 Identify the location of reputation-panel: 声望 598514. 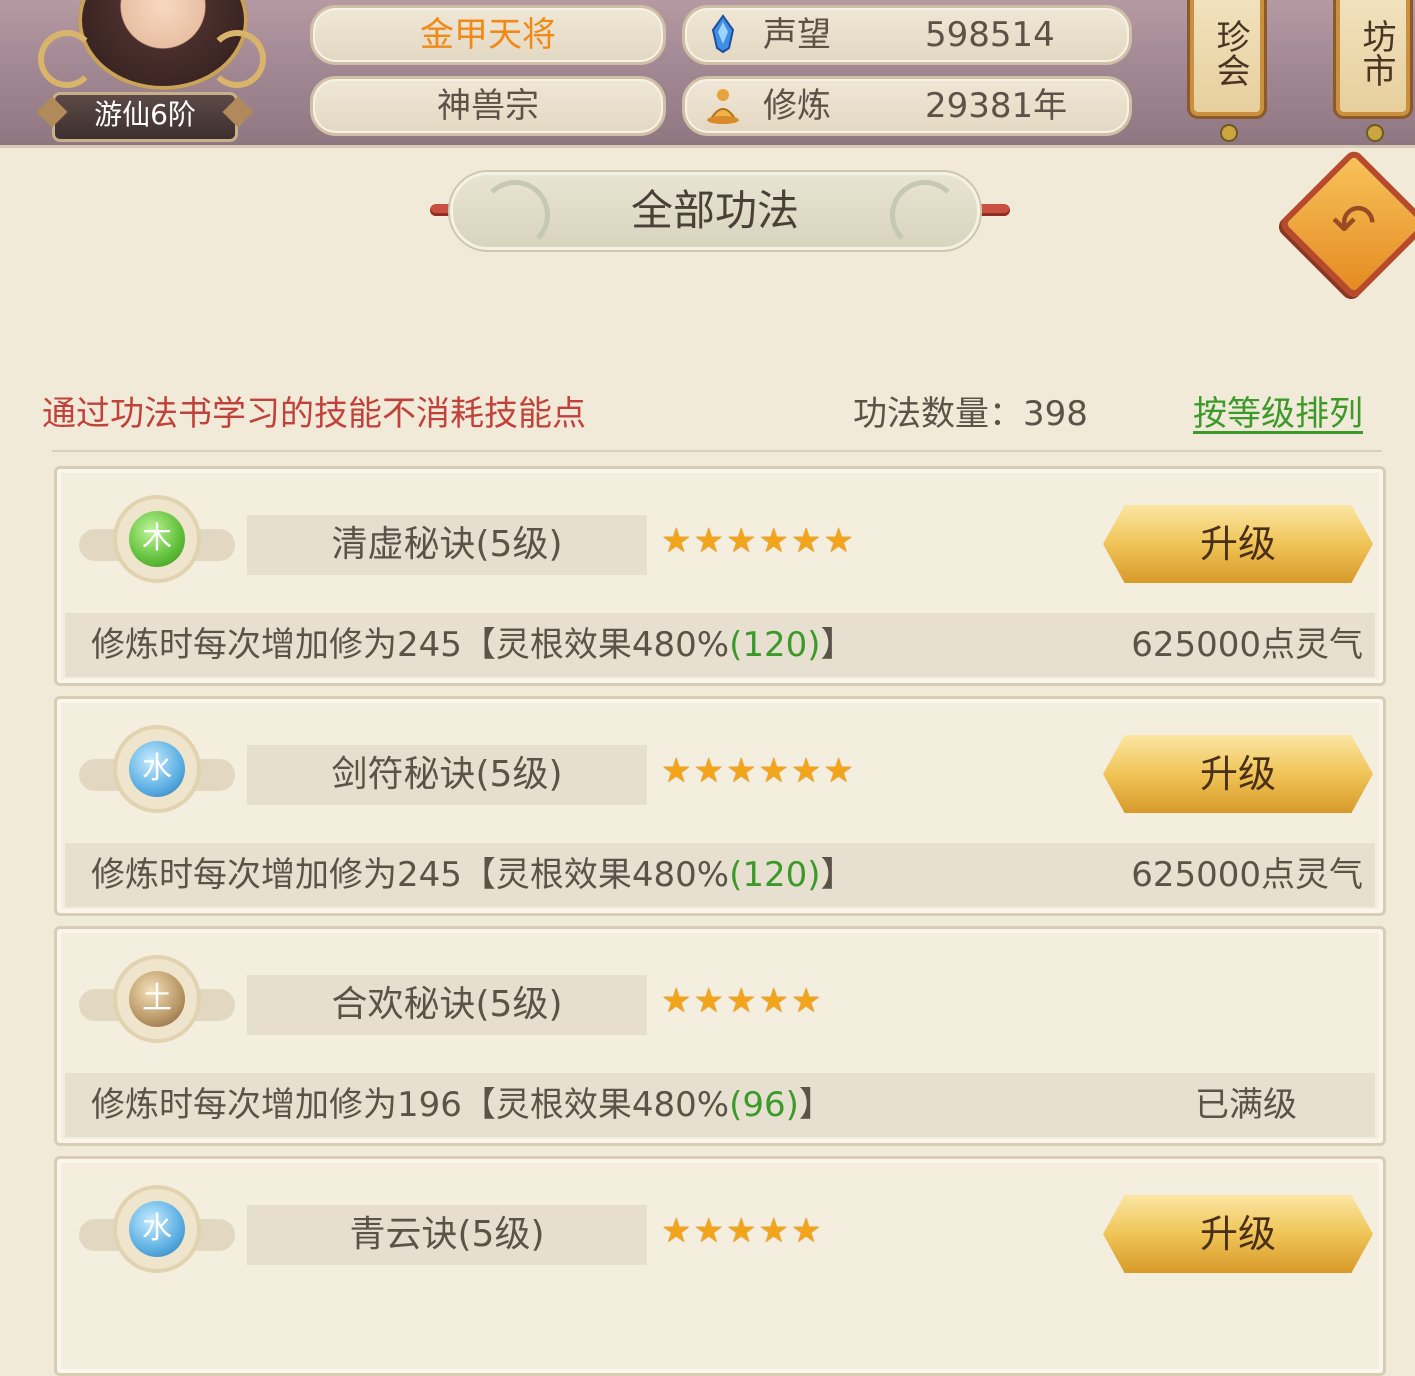
(907, 35).